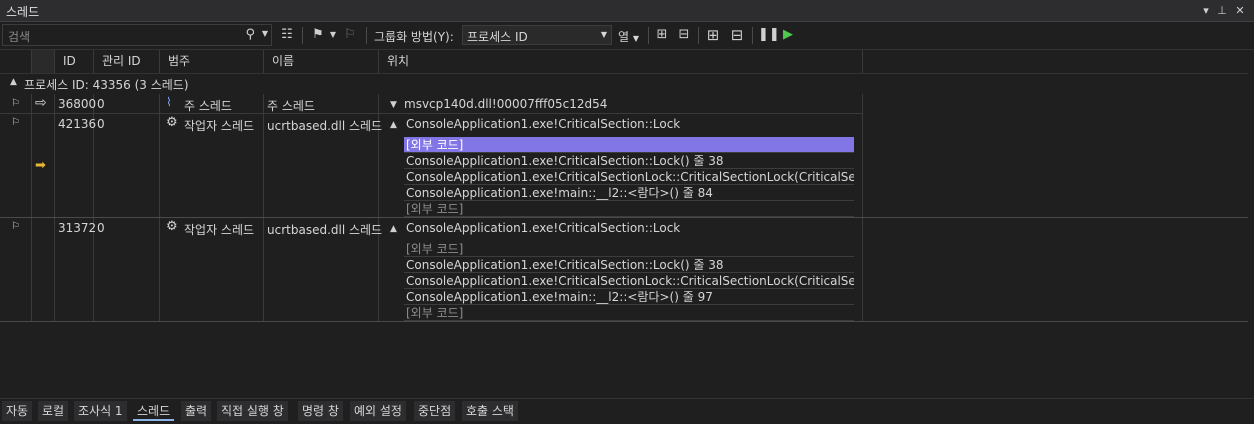 Image resolution: width=1254 pixels, height=424 pixels. I want to click on collapse-callstacks-icon: ⊟, so click(737, 35).